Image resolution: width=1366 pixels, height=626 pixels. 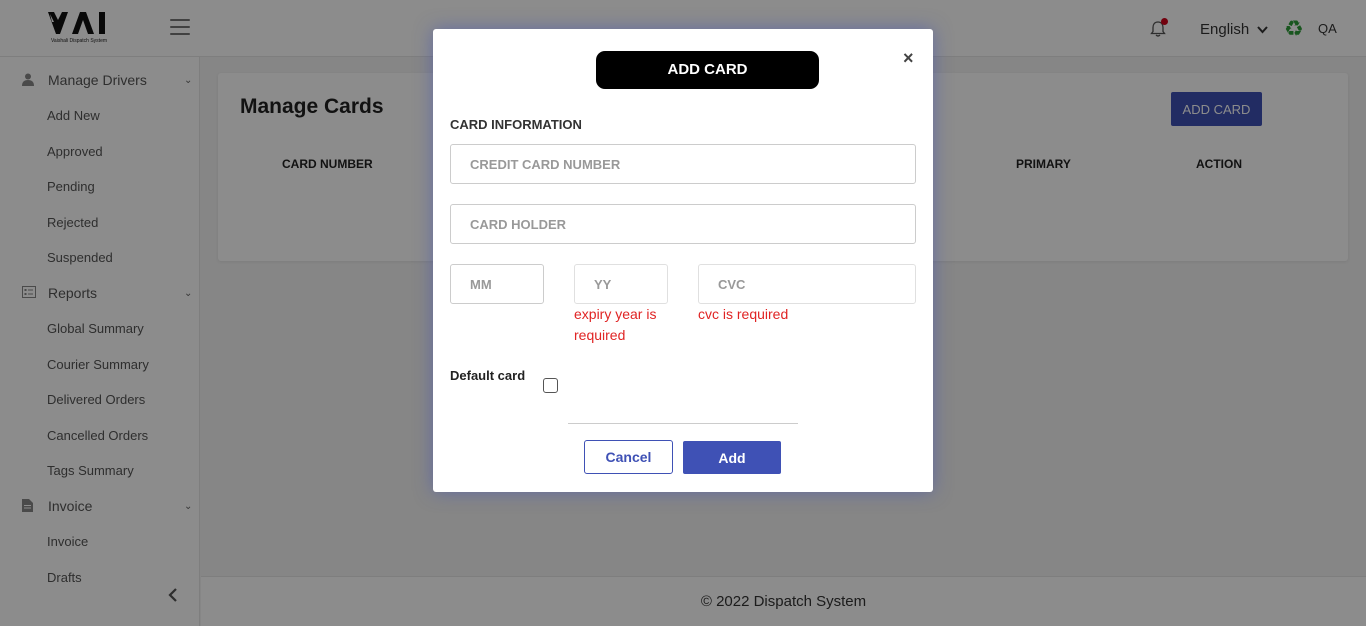 What do you see at coordinates (807, 284) in the screenshot?
I see `cvc-input` at bounding box center [807, 284].